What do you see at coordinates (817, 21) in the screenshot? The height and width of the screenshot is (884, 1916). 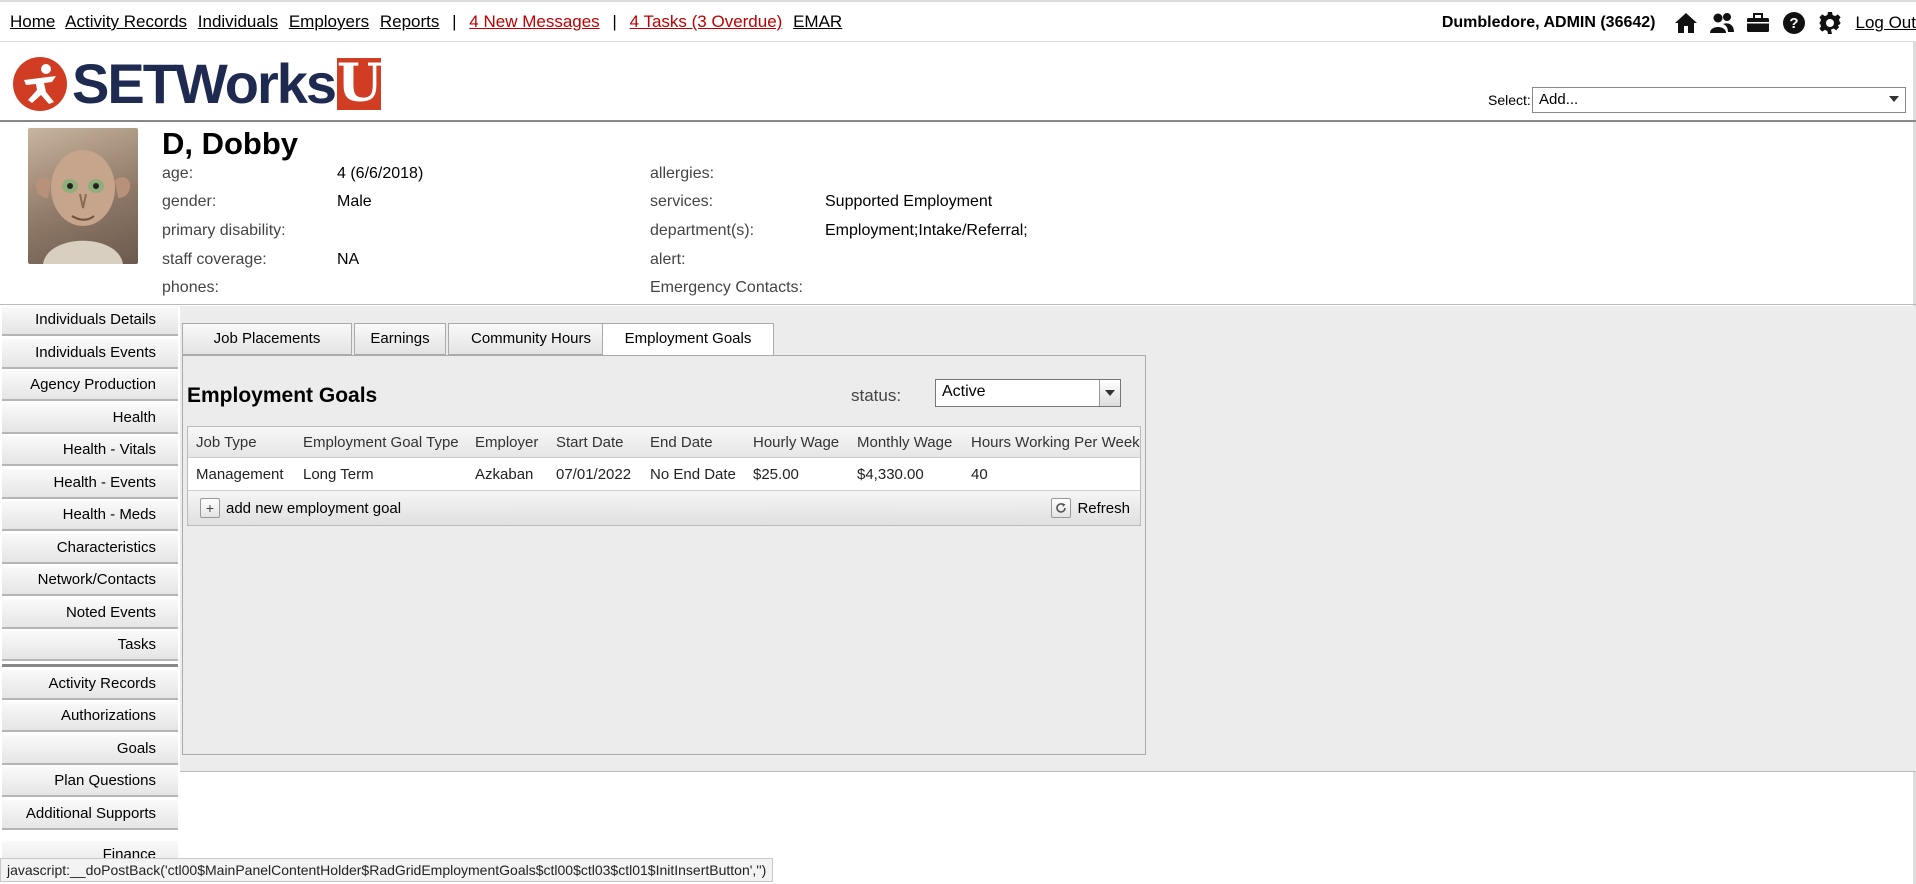 I see `nav-emar-link: EMAR` at bounding box center [817, 21].